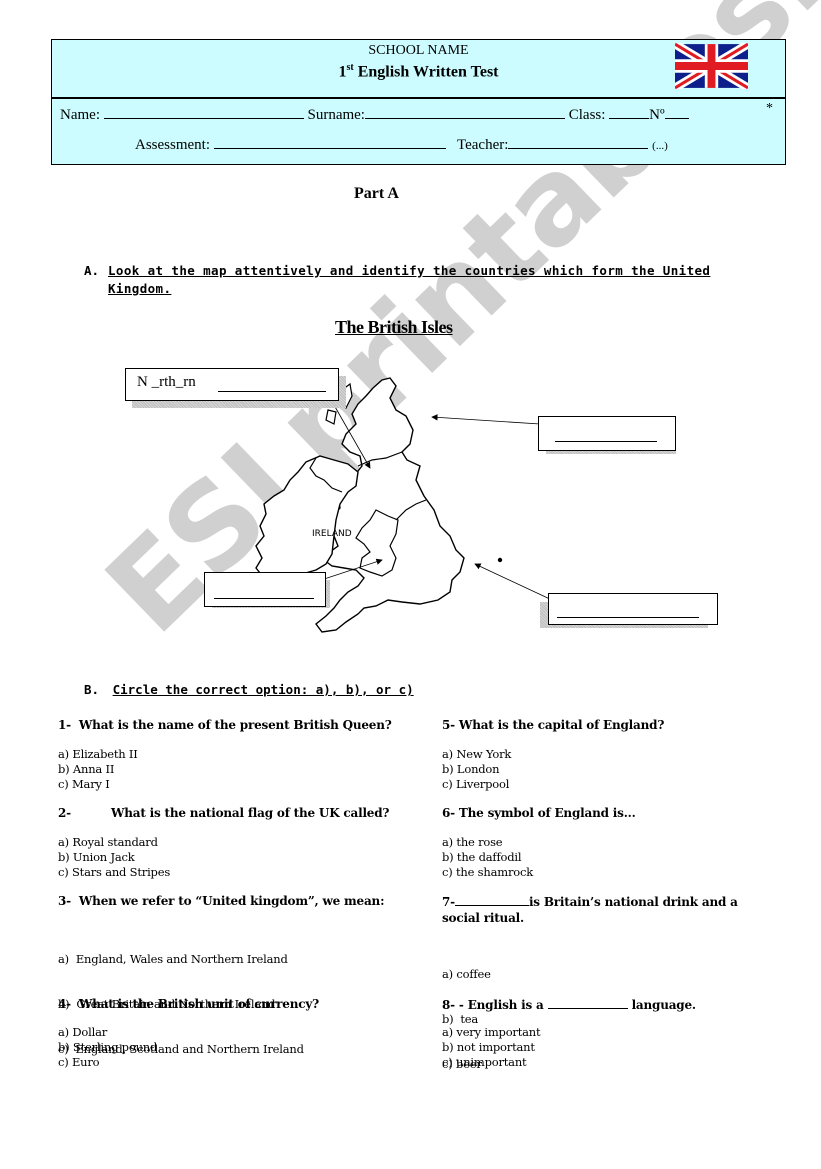 The height and width of the screenshot is (1169, 821). What do you see at coordinates (711, 66) in the screenshot?
I see `union-jack-flag-icon` at bounding box center [711, 66].